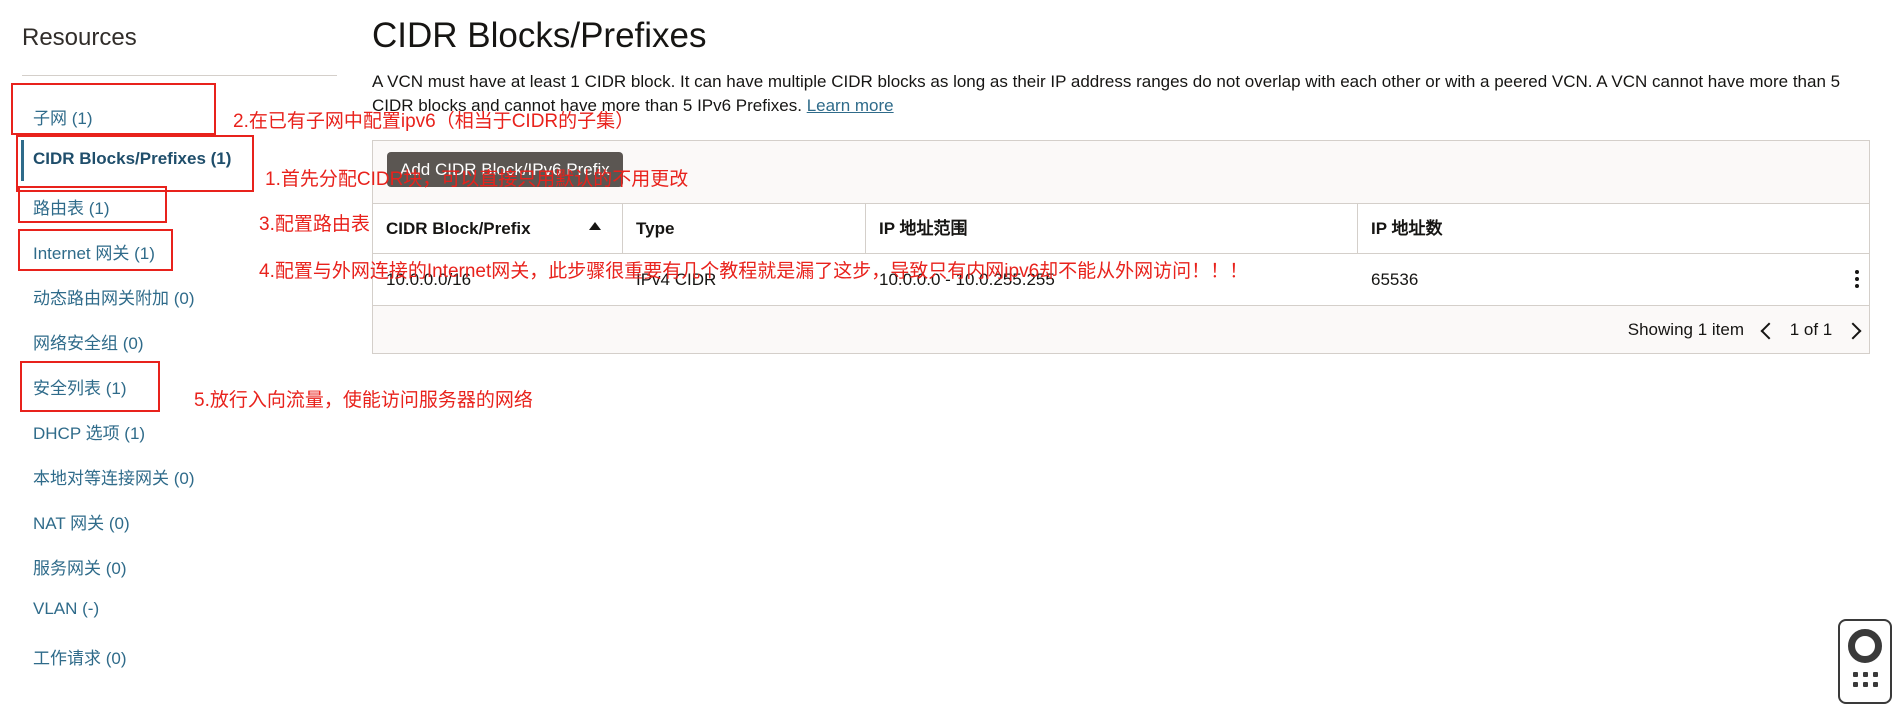  I want to click on help-widget, so click(1865, 661).